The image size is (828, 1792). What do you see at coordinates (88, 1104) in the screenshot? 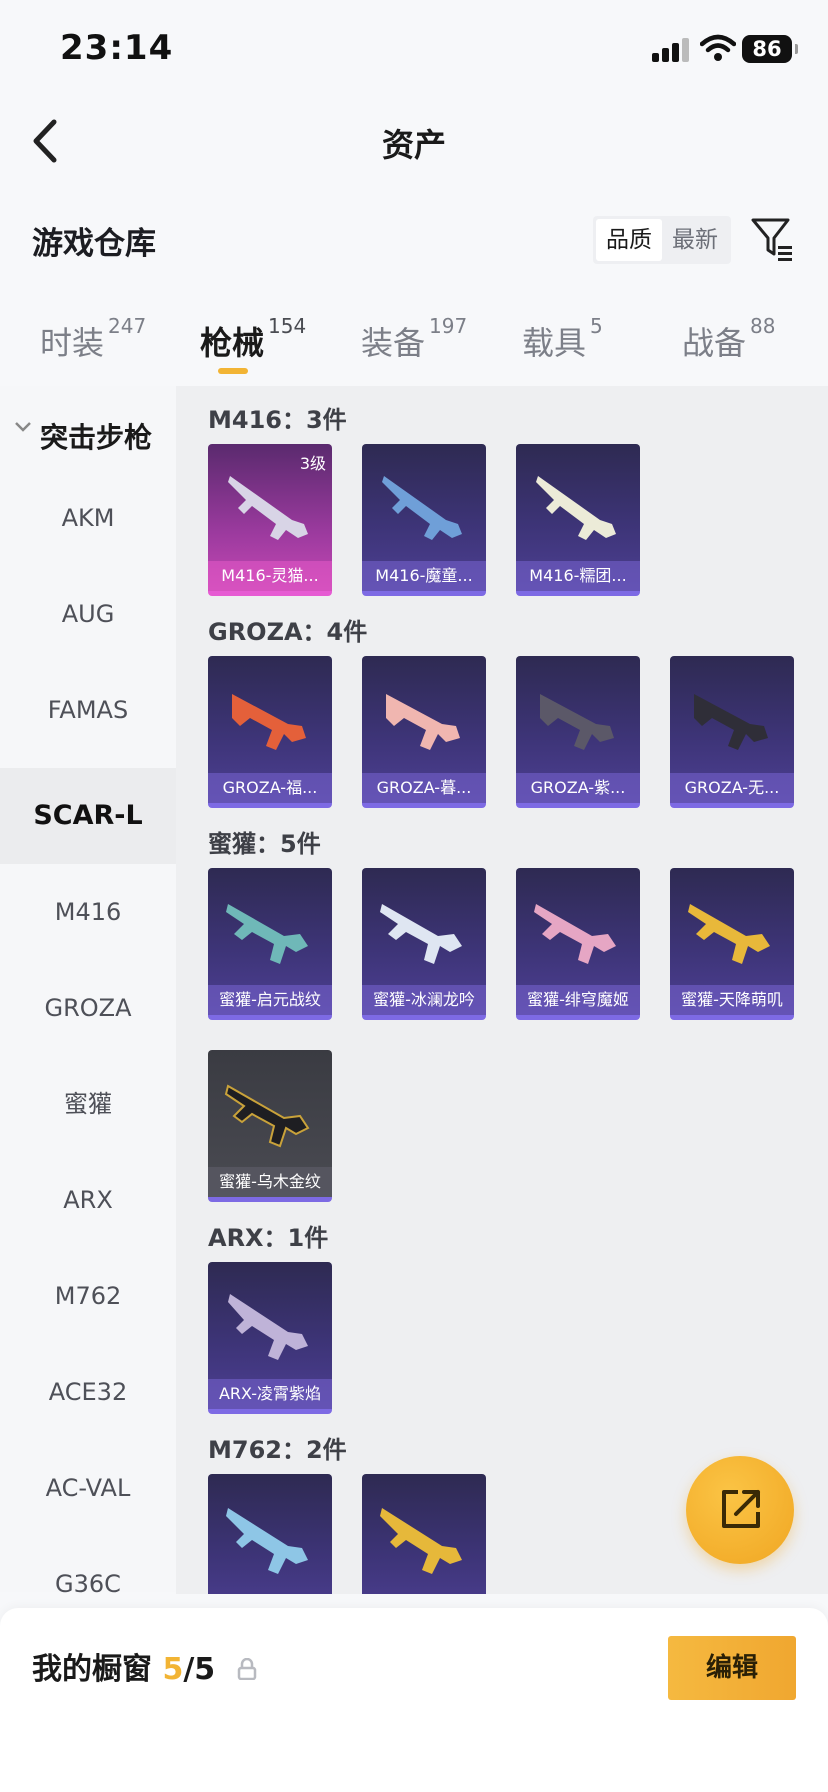
I see `sidebar-item-honey-badger: 蜜獾` at bounding box center [88, 1104].